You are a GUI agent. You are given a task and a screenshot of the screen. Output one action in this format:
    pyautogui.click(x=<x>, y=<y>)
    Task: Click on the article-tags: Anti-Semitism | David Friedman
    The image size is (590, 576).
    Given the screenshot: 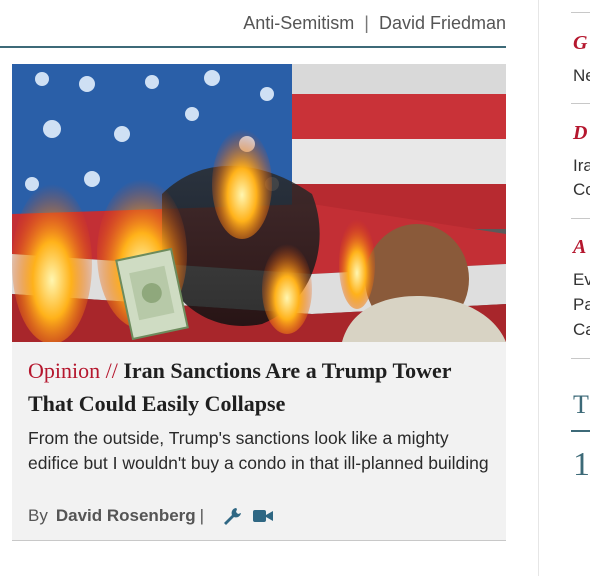 What is the action you would take?
    pyautogui.click(x=253, y=24)
    